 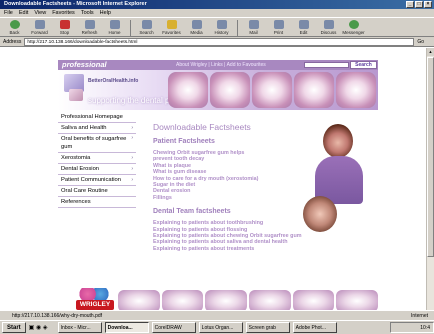 I want to click on messenger-icon, so click(x=353, y=24).